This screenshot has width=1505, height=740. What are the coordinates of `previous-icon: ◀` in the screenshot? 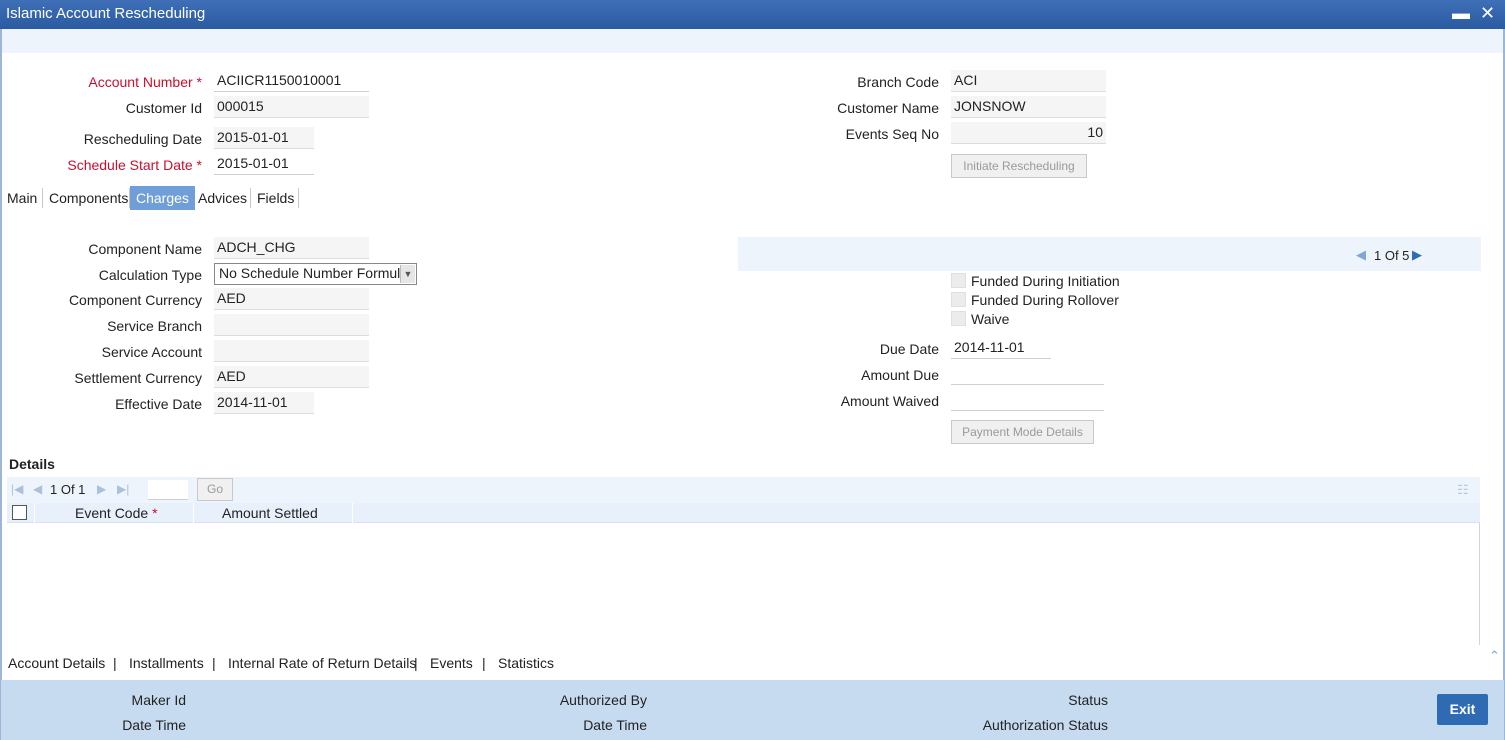 It's located at (1361, 255).